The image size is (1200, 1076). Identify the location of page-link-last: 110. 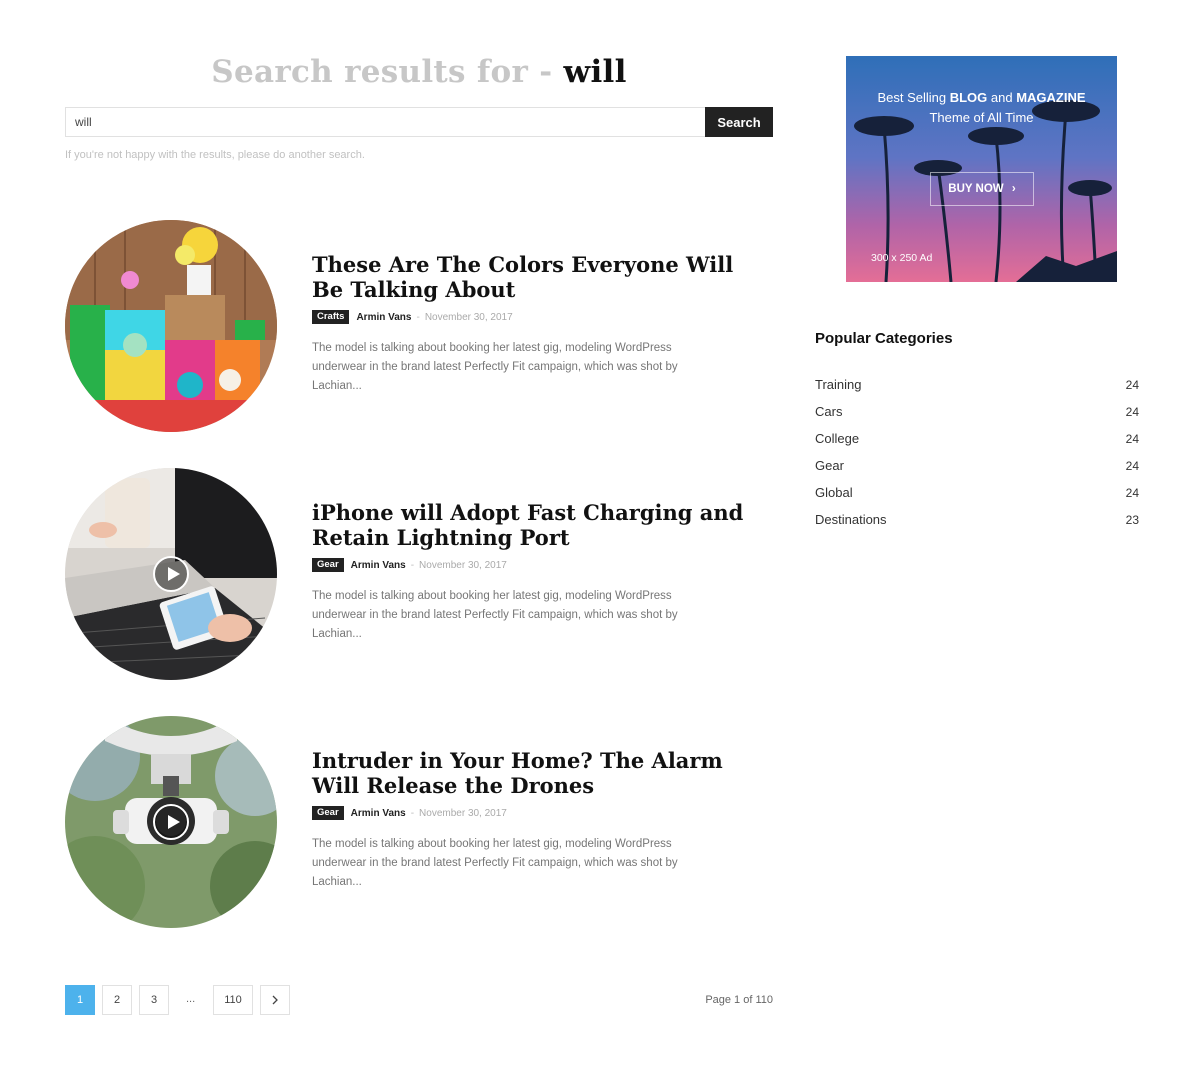
(233, 1000).